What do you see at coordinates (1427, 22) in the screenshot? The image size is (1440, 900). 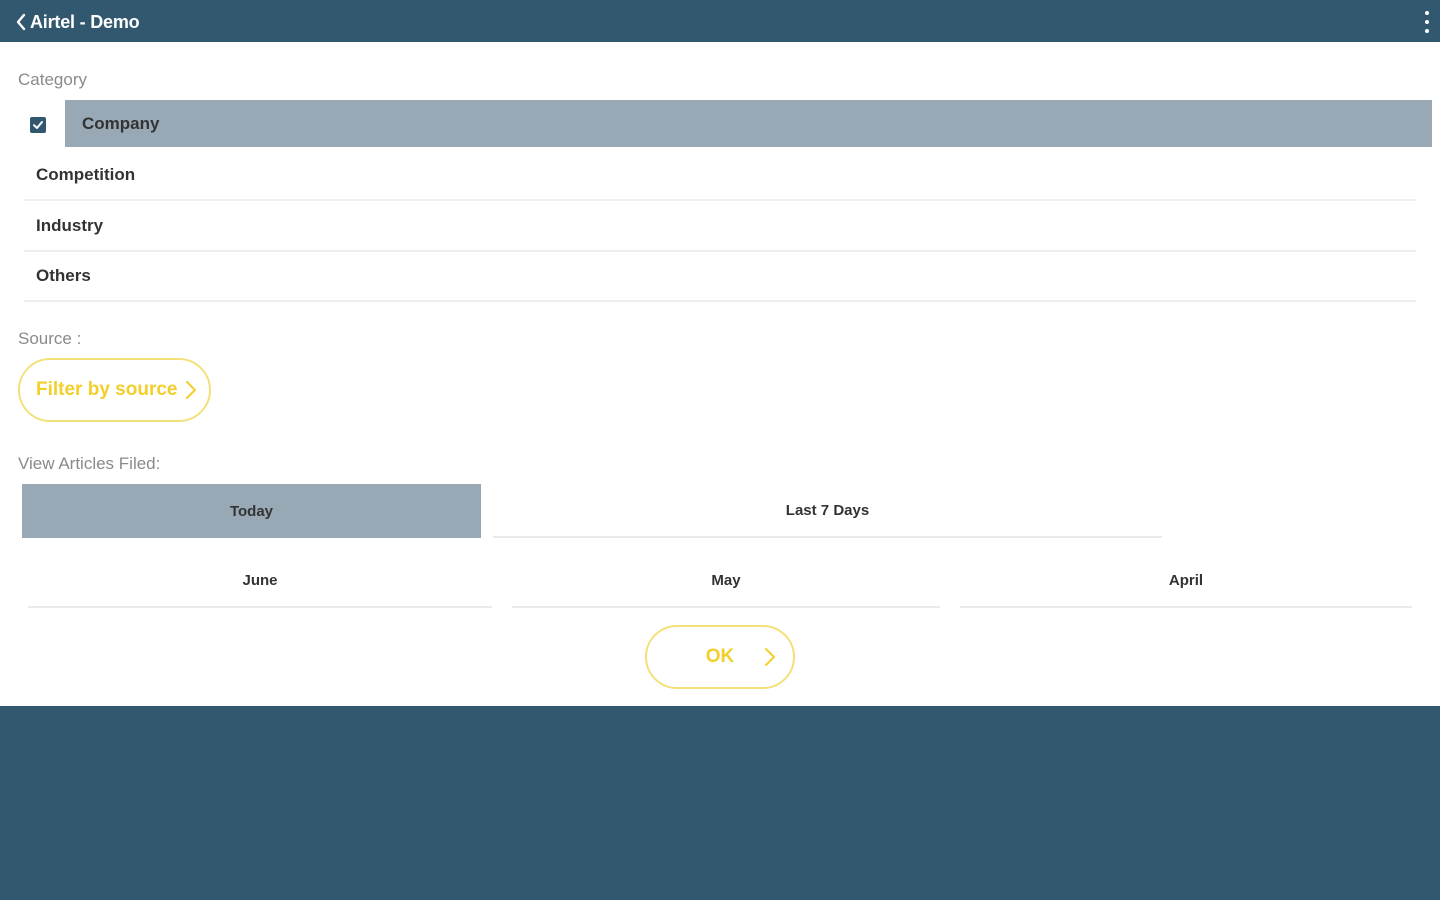 I see `more-vertical-icon` at bounding box center [1427, 22].